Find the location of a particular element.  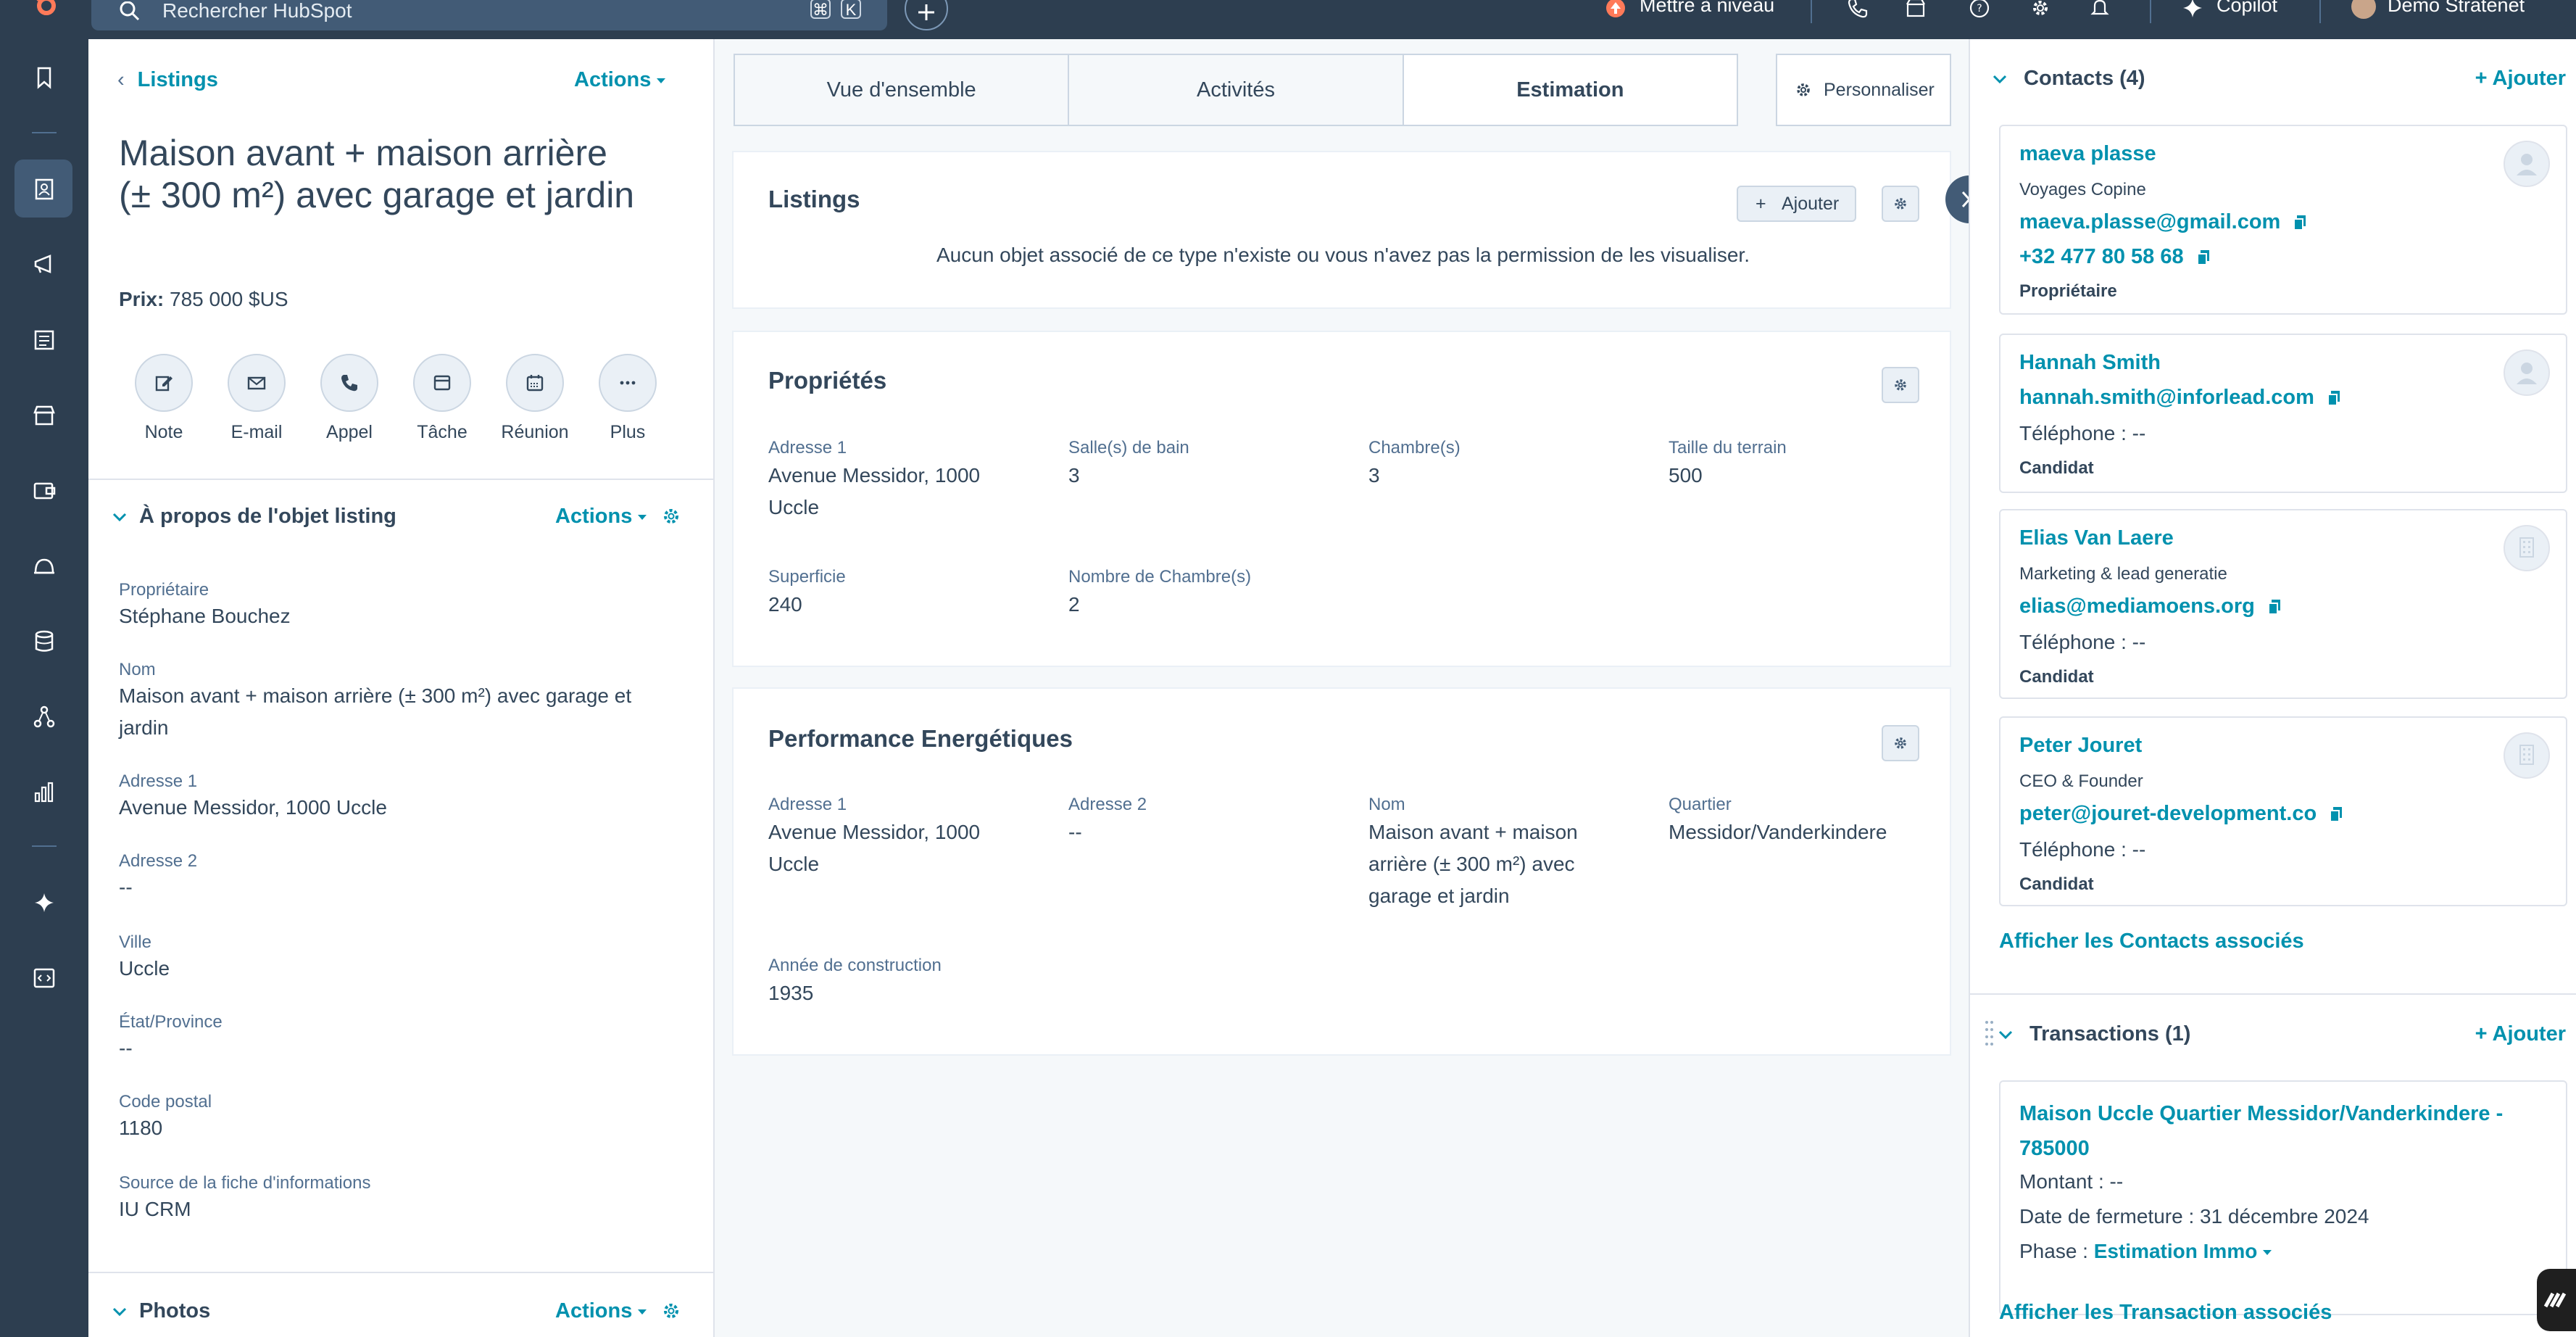

developer-code-icon is located at coordinates (44, 978).